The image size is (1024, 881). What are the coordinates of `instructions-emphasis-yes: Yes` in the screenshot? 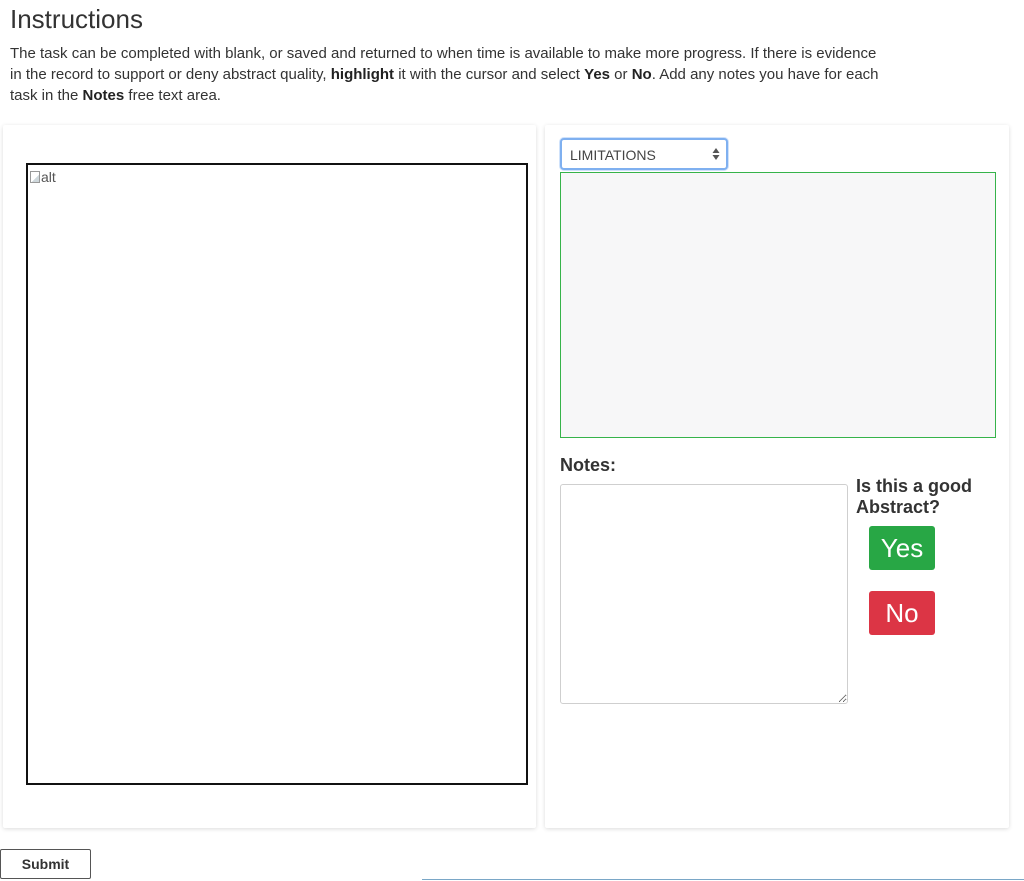 It's located at (597, 74).